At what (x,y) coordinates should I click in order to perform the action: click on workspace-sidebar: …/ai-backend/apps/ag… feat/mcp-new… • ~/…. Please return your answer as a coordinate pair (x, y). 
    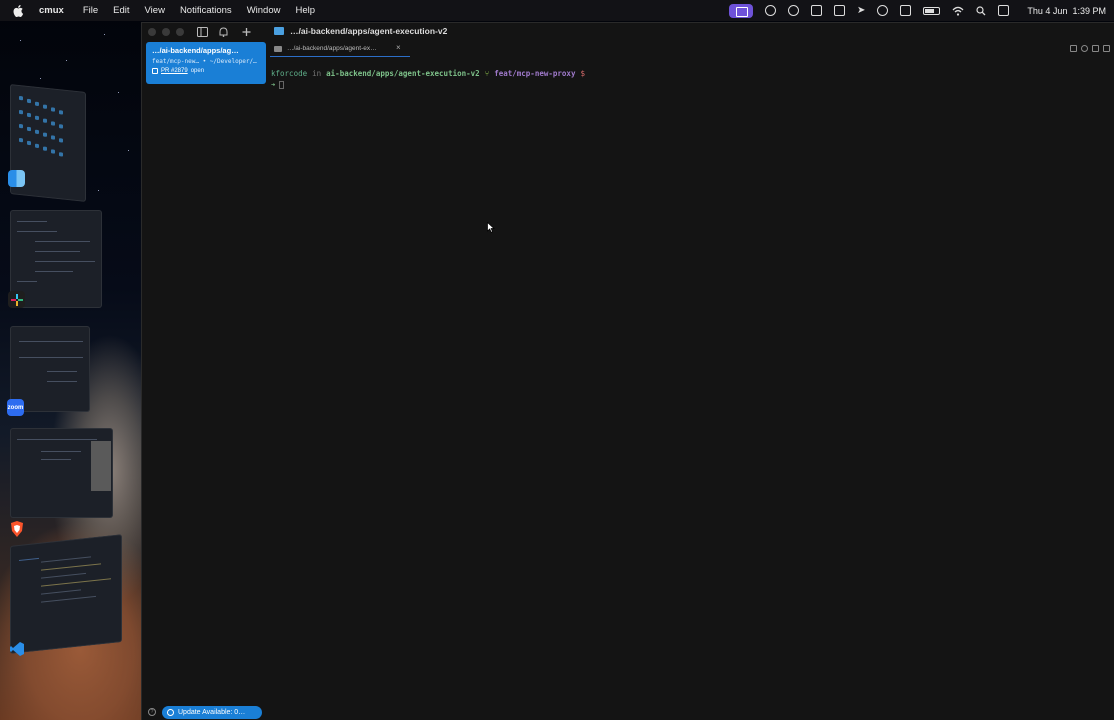
    Looking at the image, I should click on (205, 380).